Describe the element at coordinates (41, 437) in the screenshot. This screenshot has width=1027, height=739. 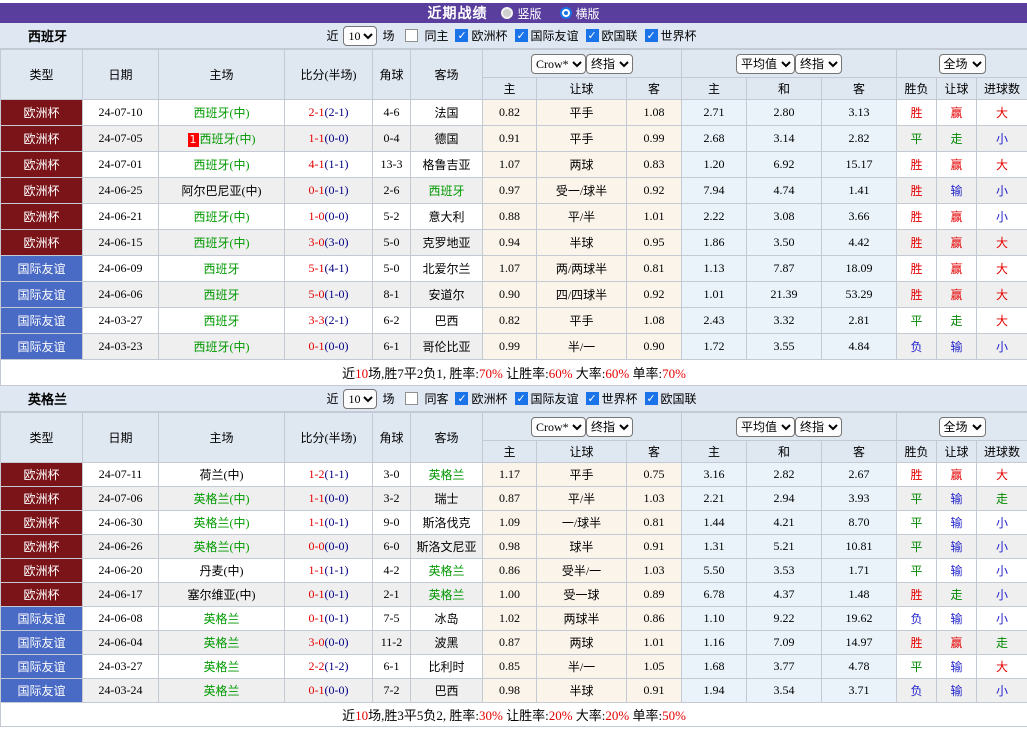
I see `column-header: 类型` at that location.